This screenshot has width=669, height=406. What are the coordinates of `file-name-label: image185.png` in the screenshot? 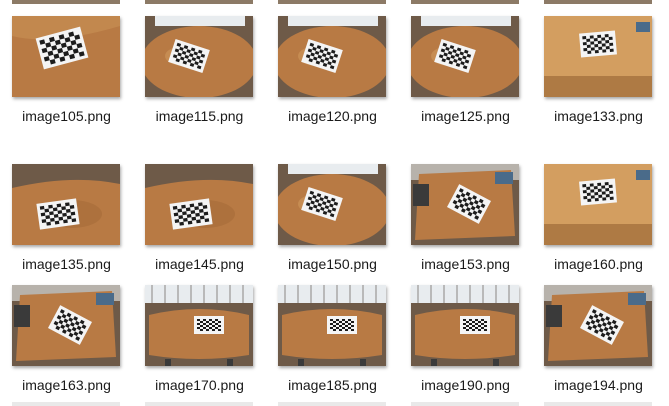 It's located at (332, 385).